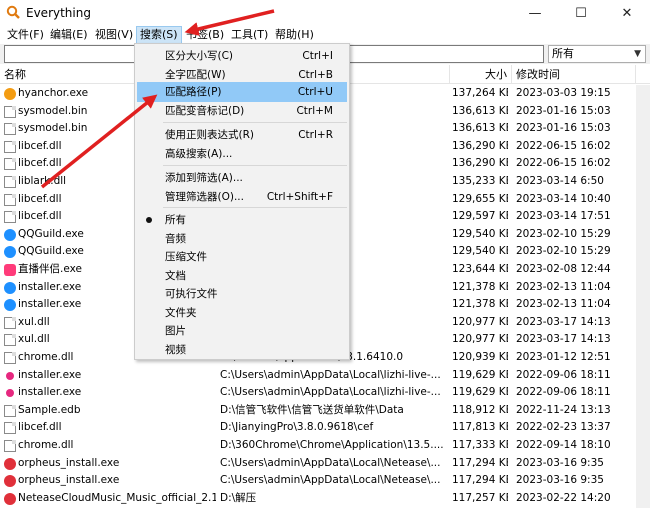 The width and height of the screenshot is (650, 508). I want to click on file-date: 2023-02-08 12:44, so click(563, 269).